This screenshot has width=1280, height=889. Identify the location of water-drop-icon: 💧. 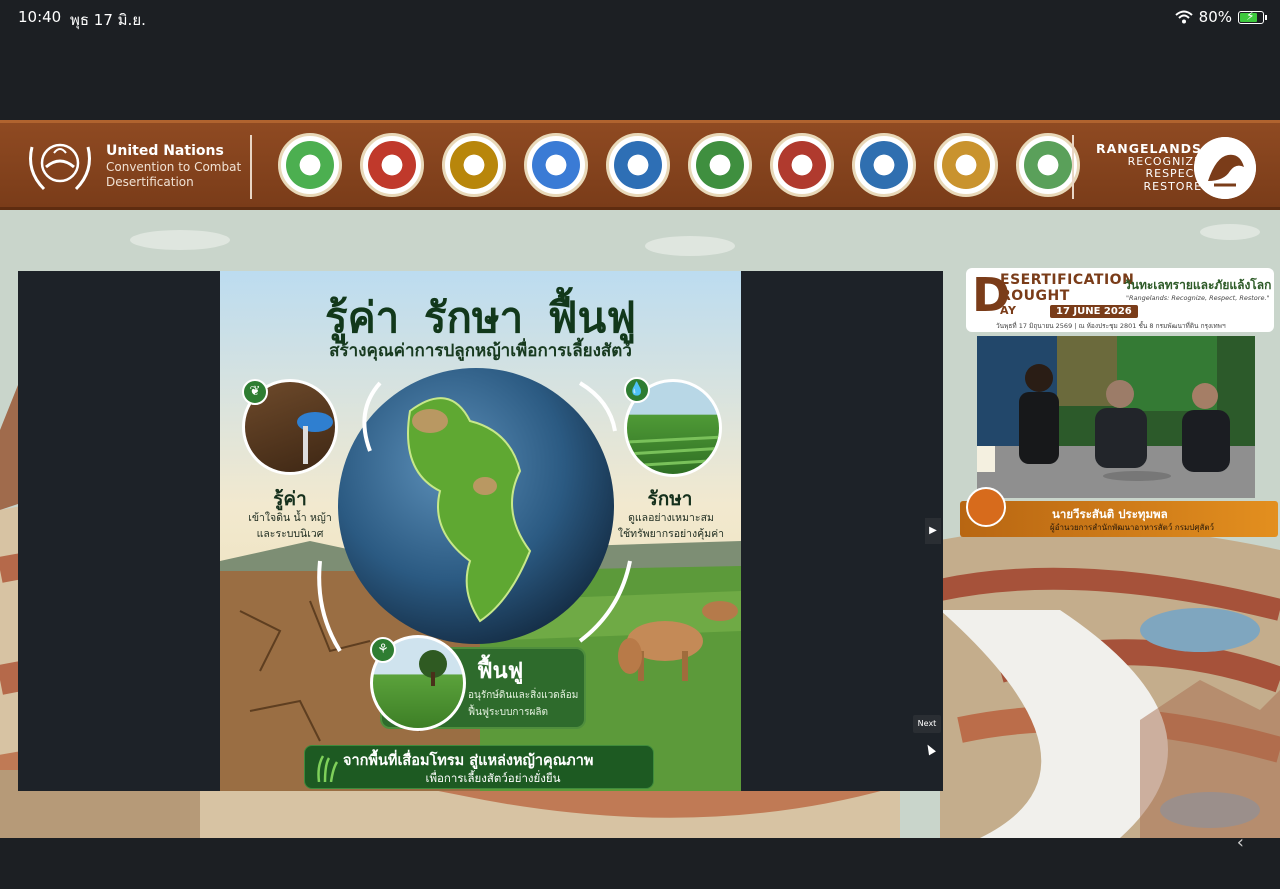
(637, 390).